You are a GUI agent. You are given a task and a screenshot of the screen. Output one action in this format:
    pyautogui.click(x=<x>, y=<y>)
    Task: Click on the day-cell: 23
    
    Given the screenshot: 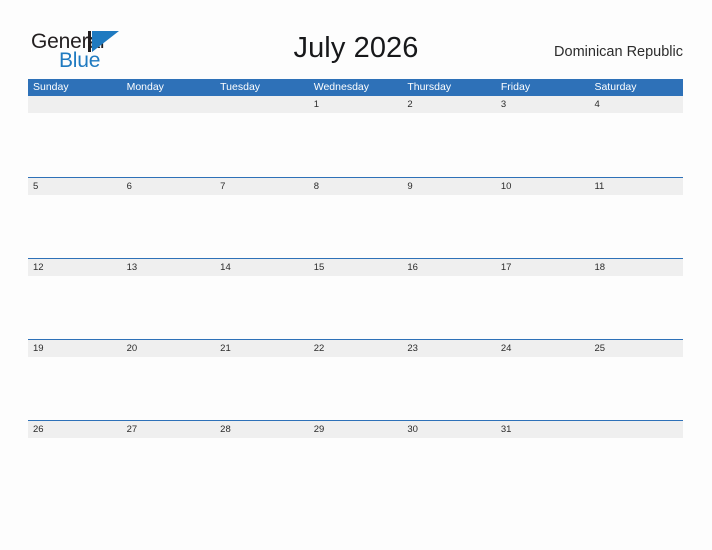 What is the action you would take?
    pyautogui.click(x=449, y=348)
    